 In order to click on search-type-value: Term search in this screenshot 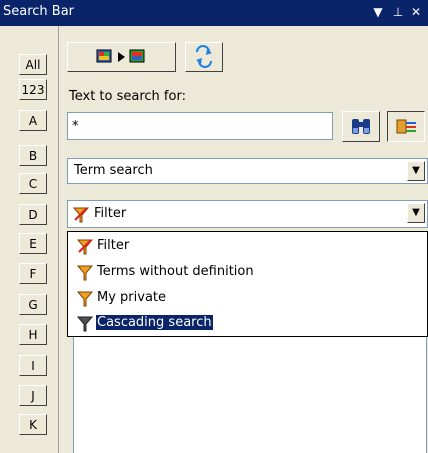, I will do `click(113, 170)`.